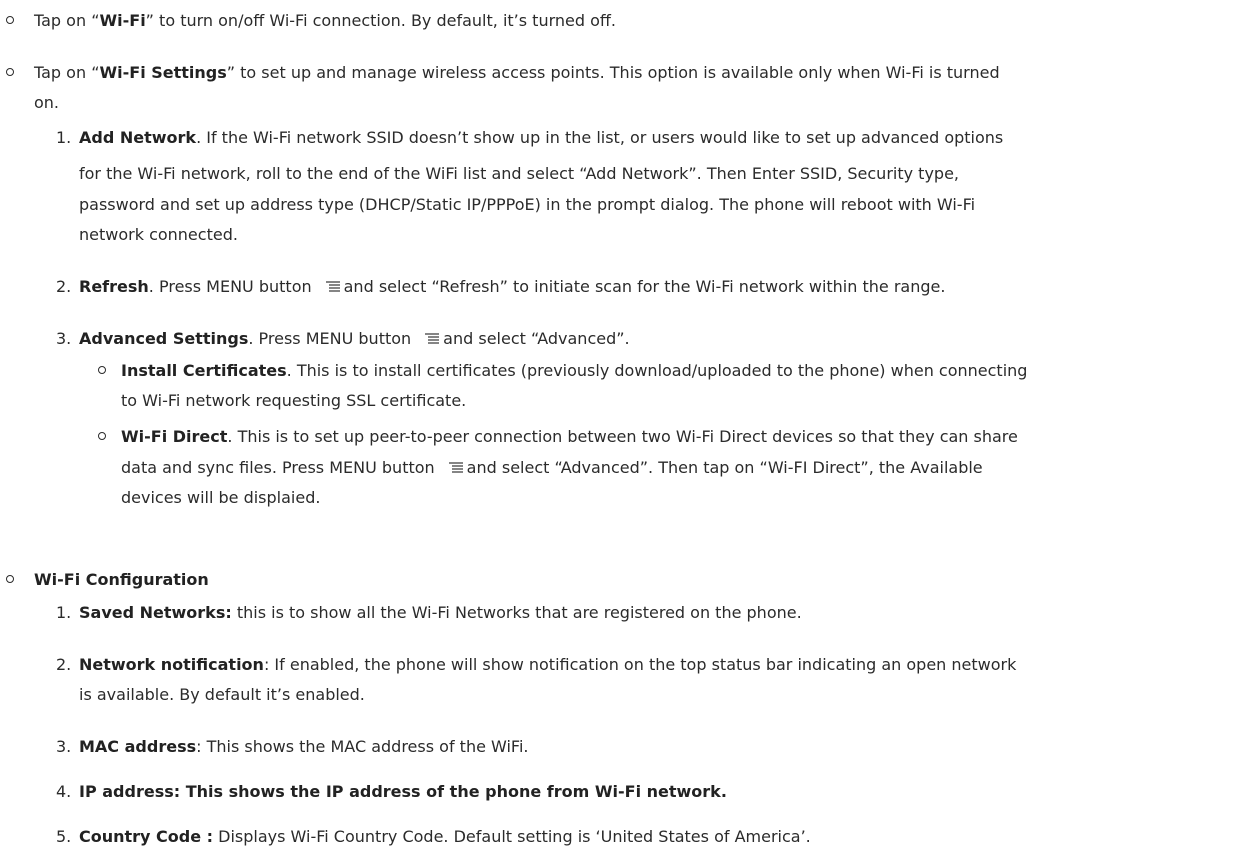 Image resolution: width=1236 pixels, height=857 pixels. Describe the element at coordinates (122, 20) in the screenshot. I see `bold-term: Wi-Fi` at that location.